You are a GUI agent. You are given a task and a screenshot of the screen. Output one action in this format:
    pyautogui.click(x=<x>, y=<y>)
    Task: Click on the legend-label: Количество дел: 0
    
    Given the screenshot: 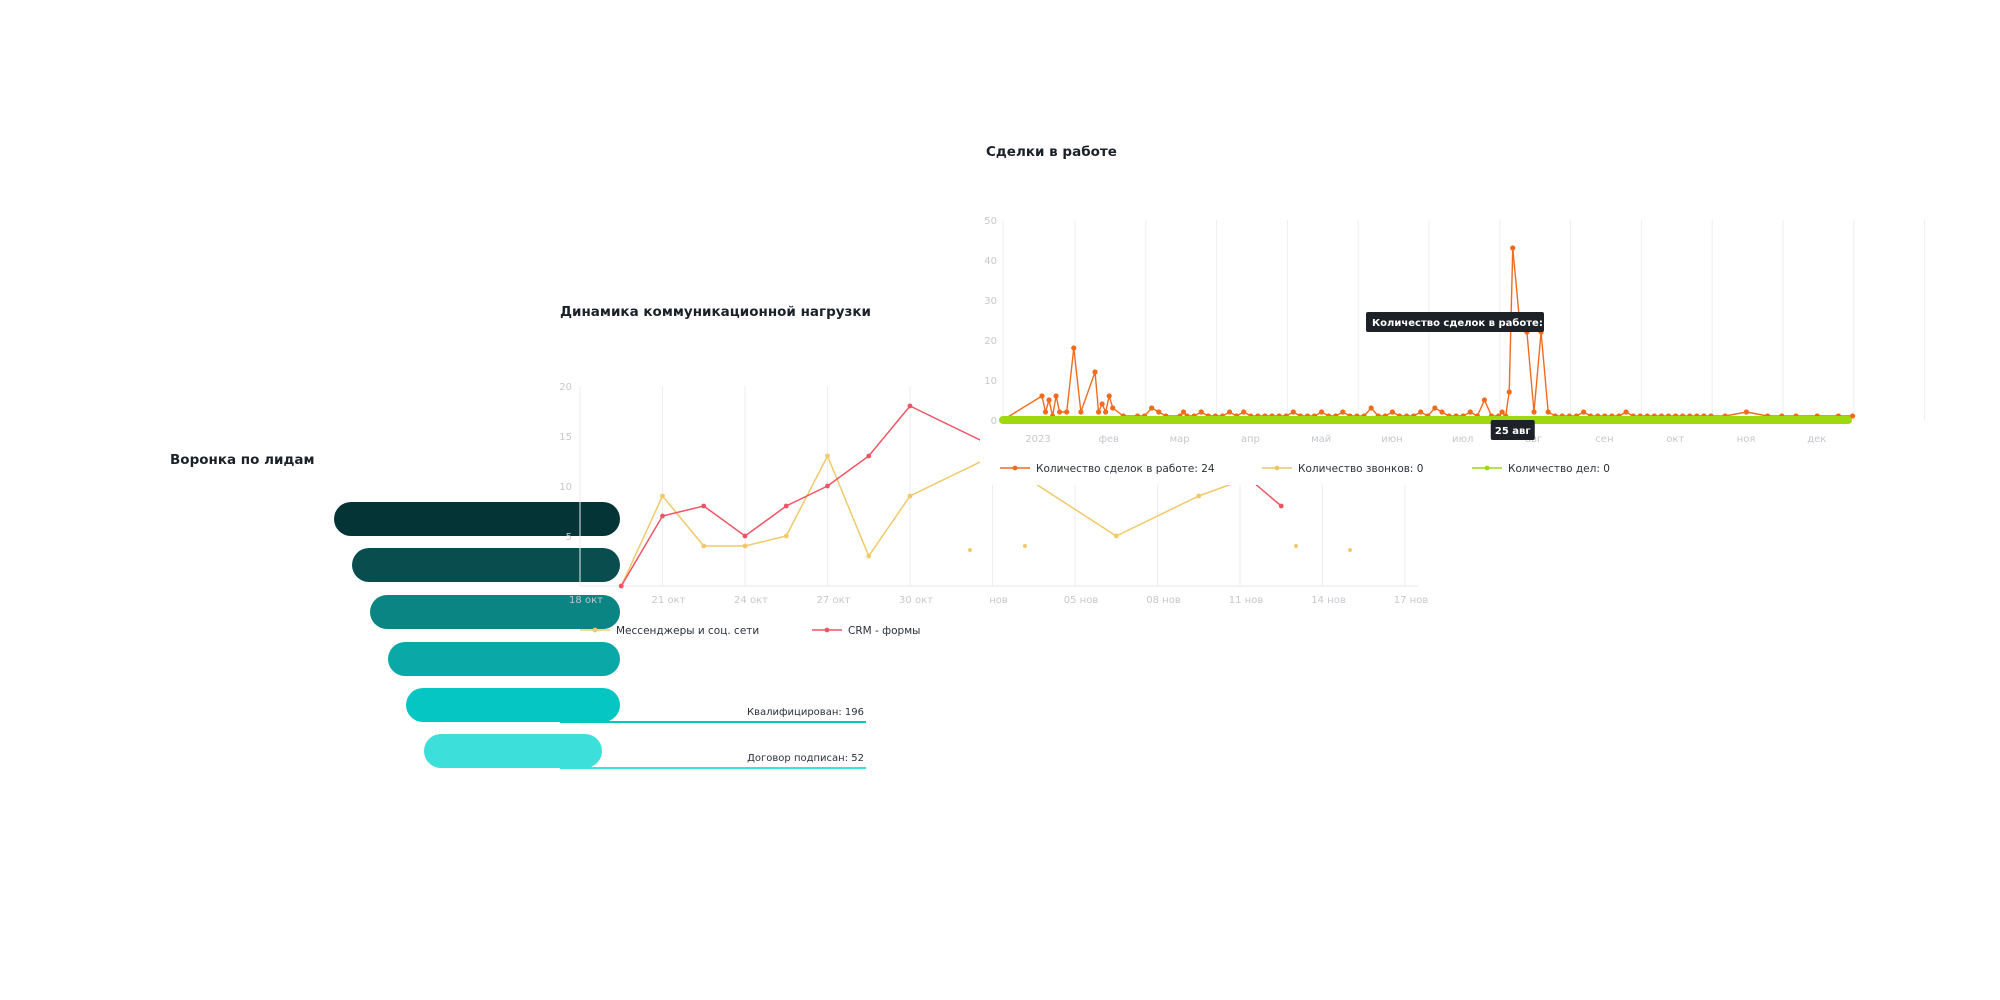 What is the action you would take?
    pyautogui.click(x=1559, y=469)
    